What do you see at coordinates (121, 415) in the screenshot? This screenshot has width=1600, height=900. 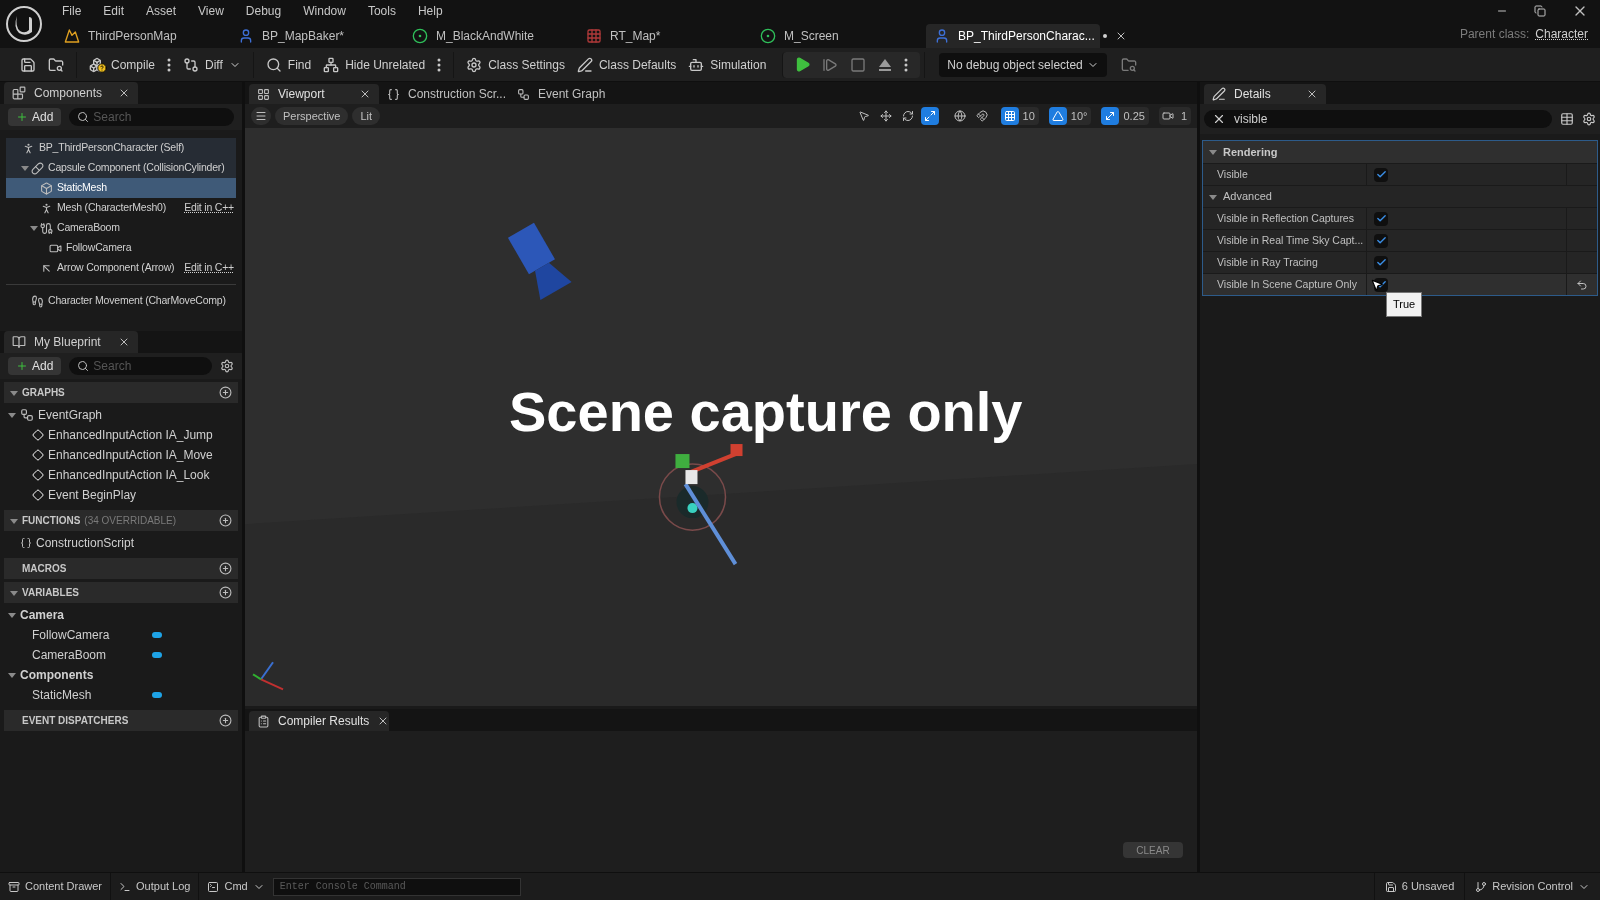 I see `blueprint-item: EventGraph` at bounding box center [121, 415].